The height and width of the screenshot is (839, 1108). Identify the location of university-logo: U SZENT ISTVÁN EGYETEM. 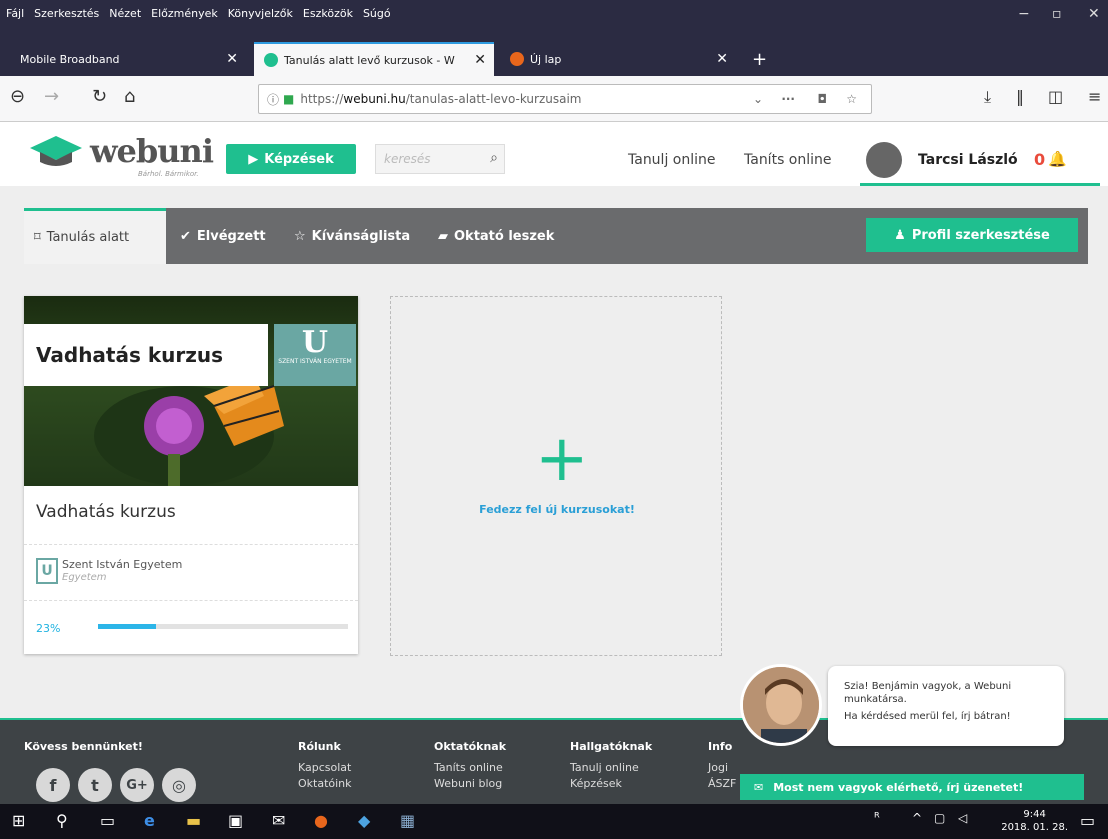
(315, 355).